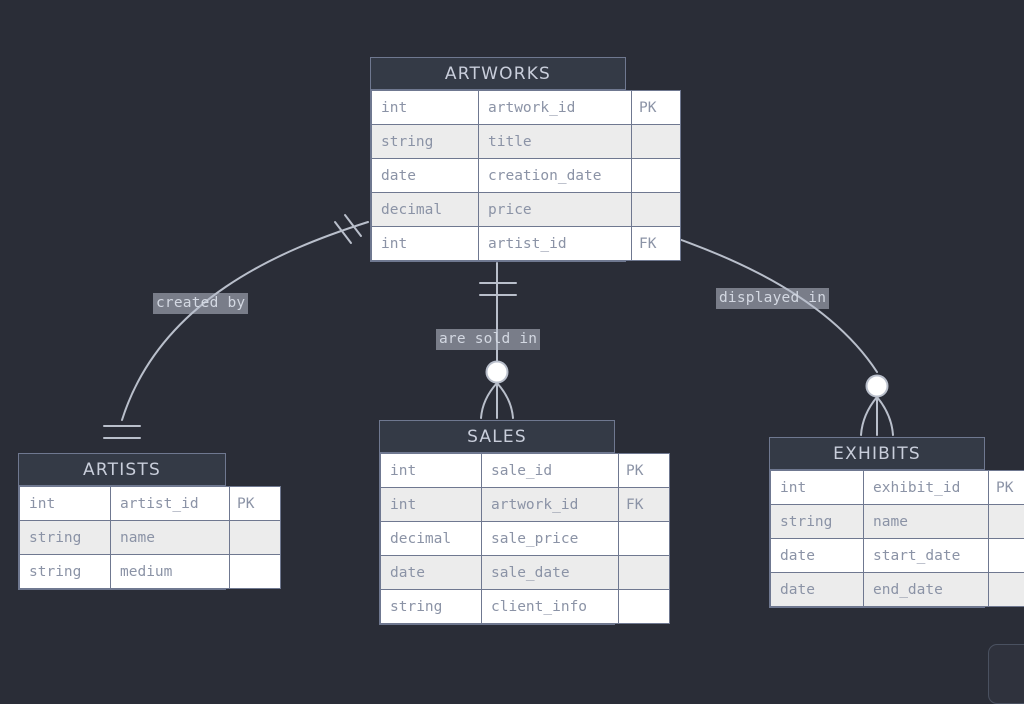 The width and height of the screenshot is (1024, 704). What do you see at coordinates (550, 471) in the screenshot?
I see `attribute-name: sale_id` at bounding box center [550, 471].